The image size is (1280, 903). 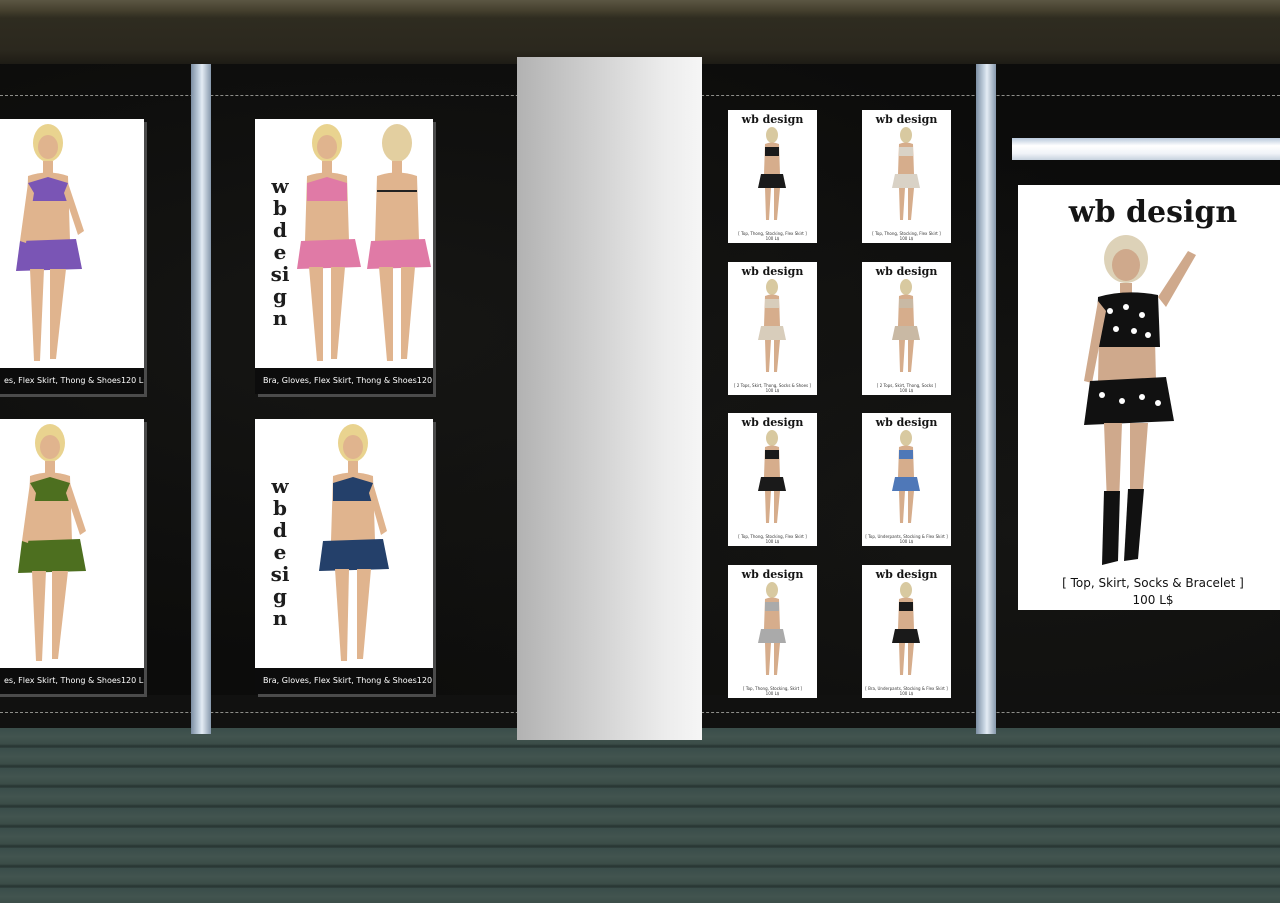 I want to click on small-caption: [ Top, Thong, Stocking, Skirt ] 100 L$, so click(x=772, y=691).